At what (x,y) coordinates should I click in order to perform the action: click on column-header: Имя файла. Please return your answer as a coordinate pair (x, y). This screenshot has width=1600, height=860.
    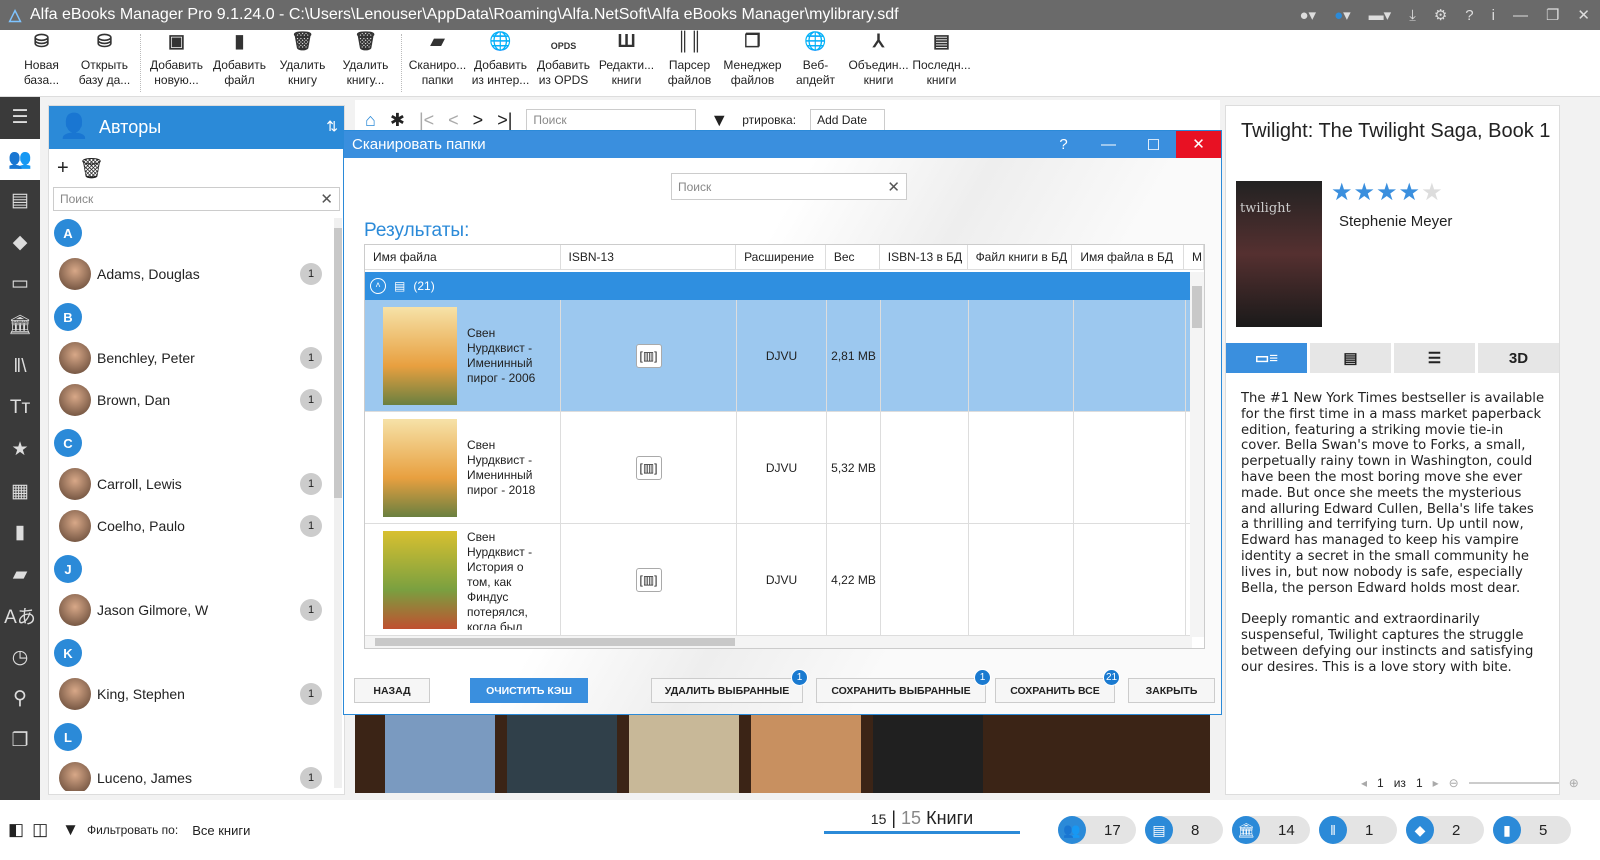
    Looking at the image, I should click on (463, 257).